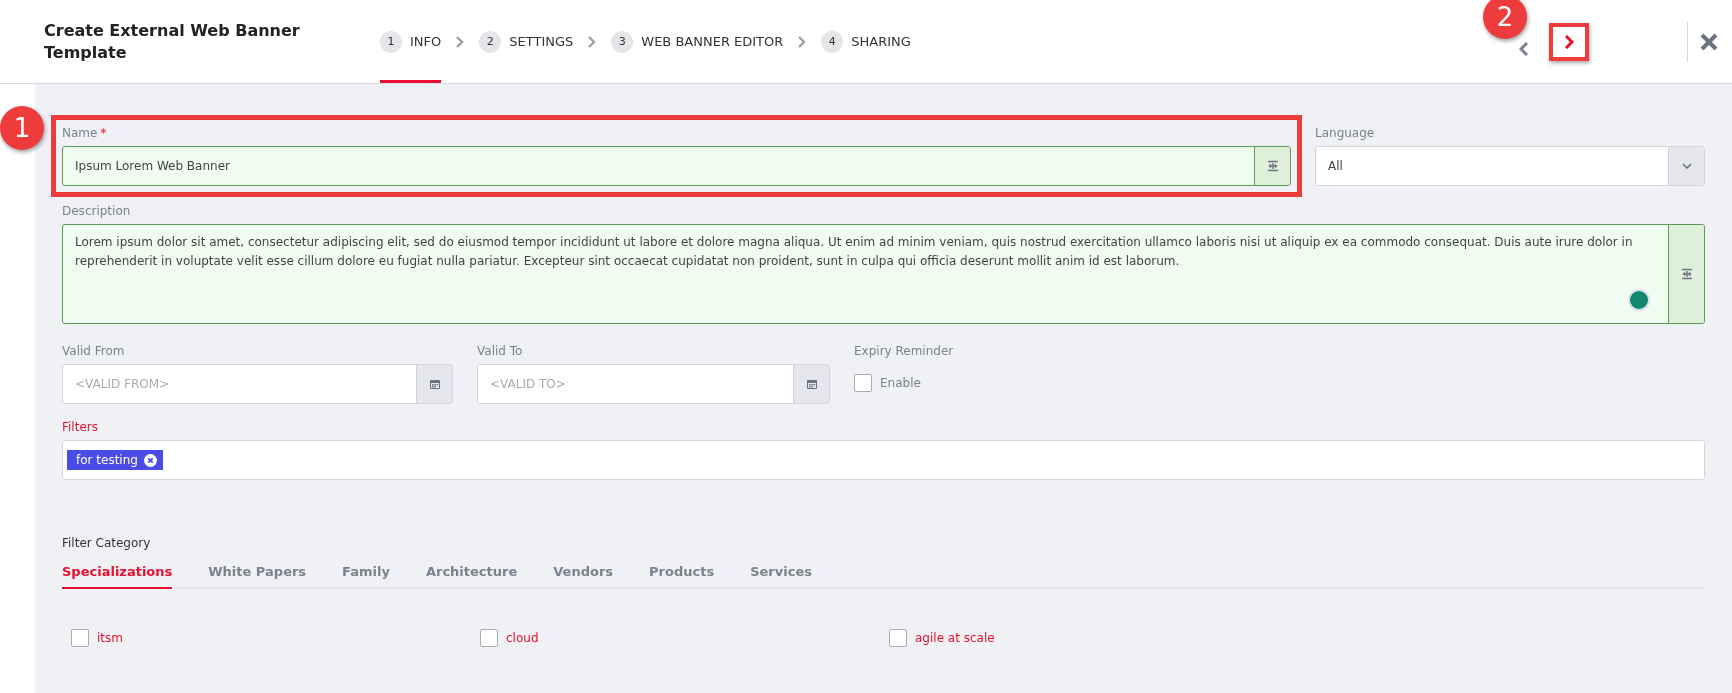 The height and width of the screenshot is (693, 1732). Describe the element at coordinates (97, 211) in the screenshot. I see `field-label: Description` at that location.